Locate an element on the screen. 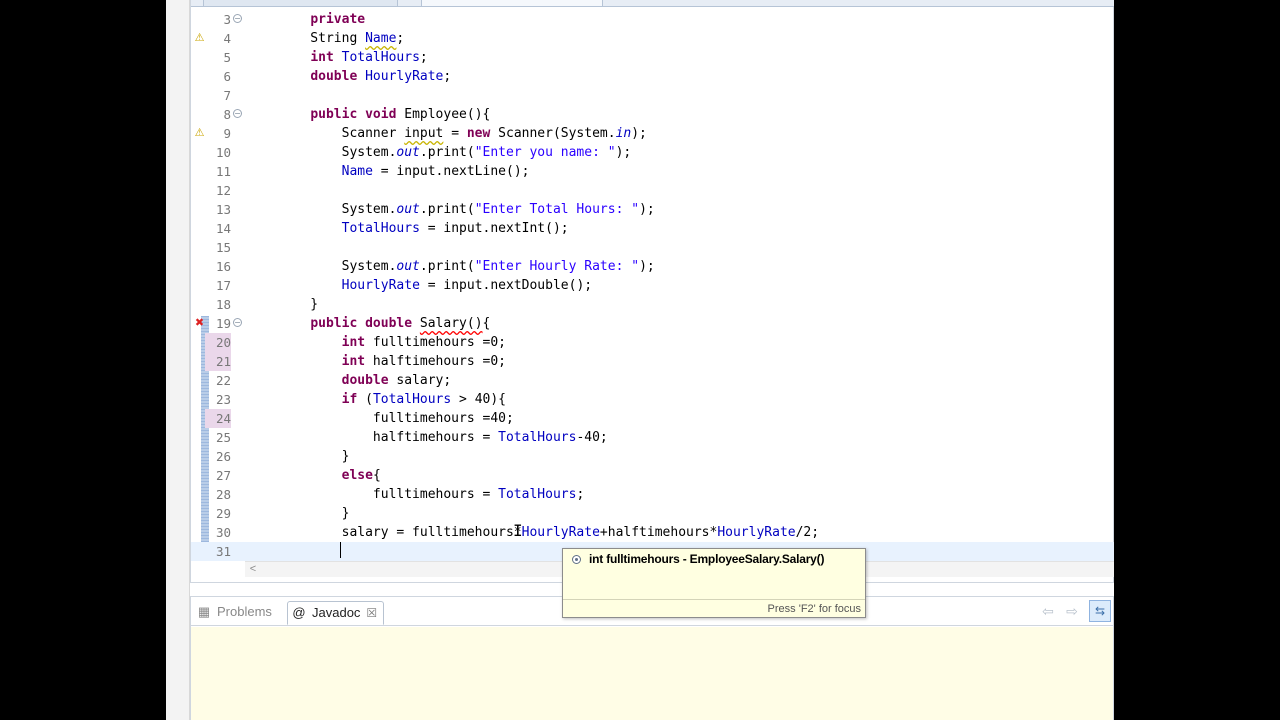  code-line: ✖ 19− public double Salary(){ is located at coordinates (652, 323).